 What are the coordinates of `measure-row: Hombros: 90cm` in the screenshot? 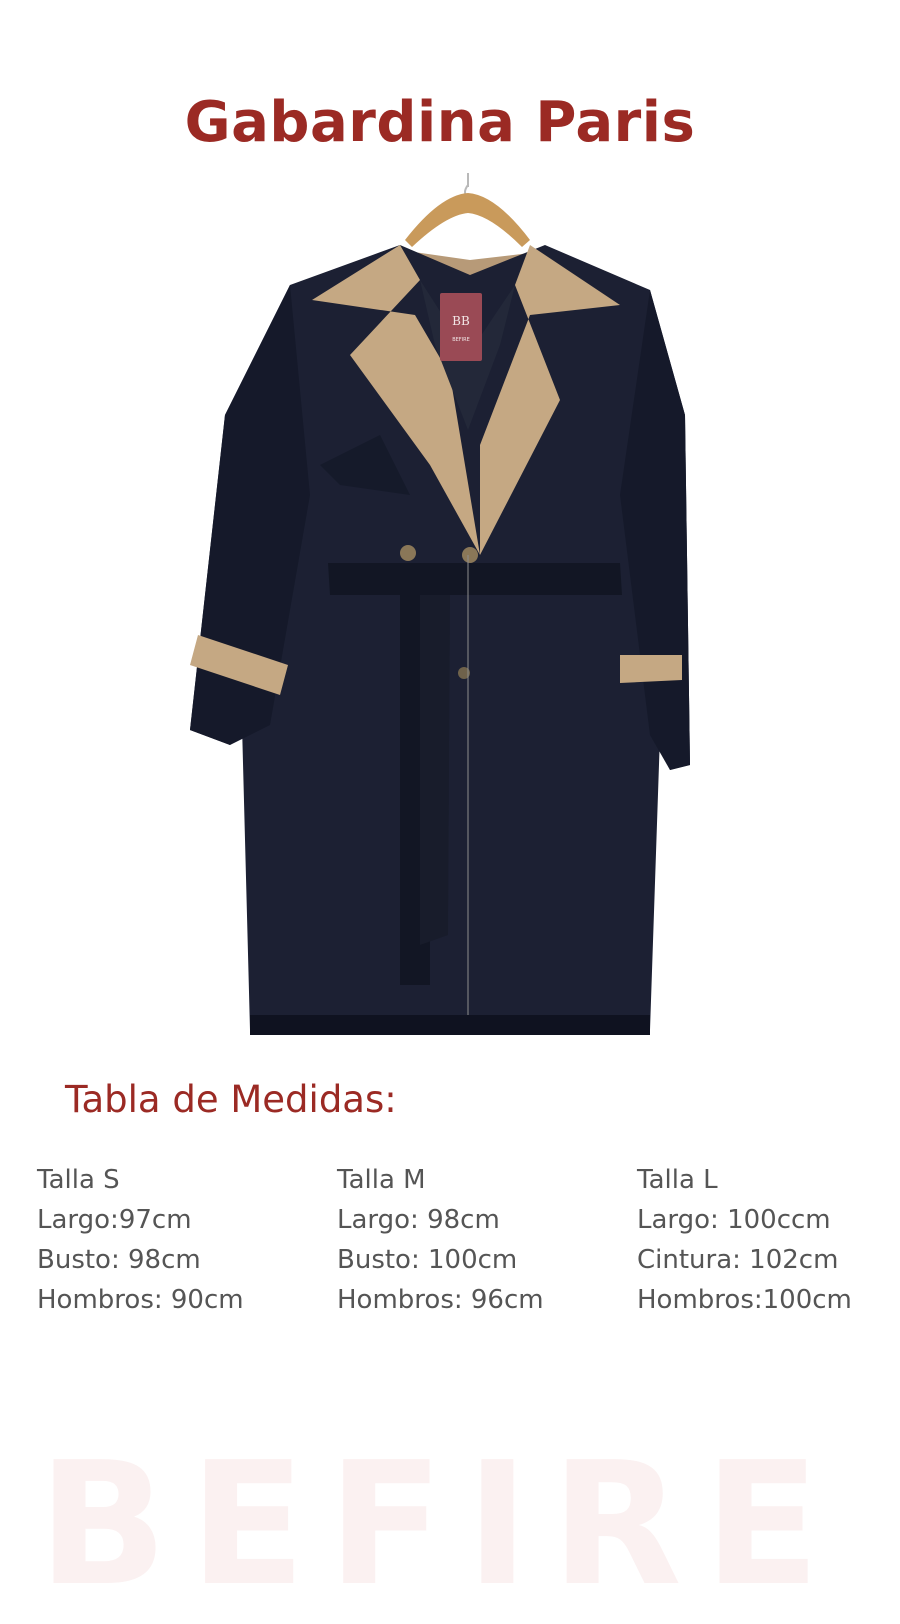 It's located at (140, 1300).